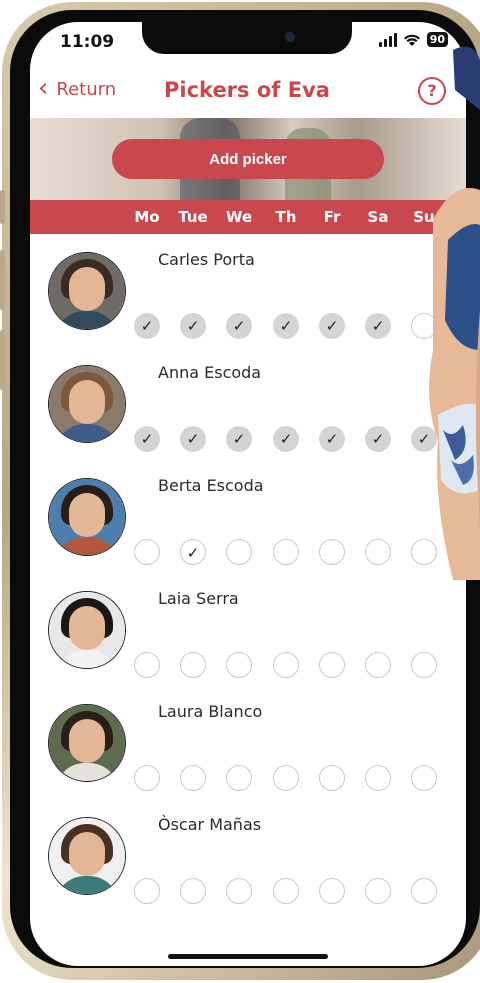  I want to click on chevron-left-icon: ‹, so click(43, 88).